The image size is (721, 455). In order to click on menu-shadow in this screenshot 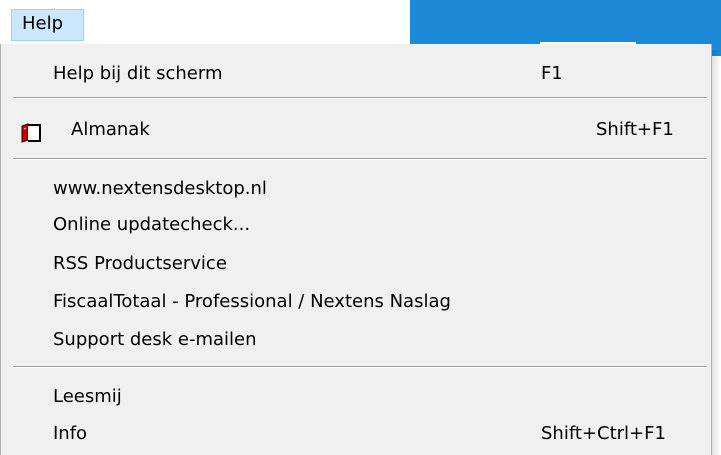, I will do `click(716, 252)`.